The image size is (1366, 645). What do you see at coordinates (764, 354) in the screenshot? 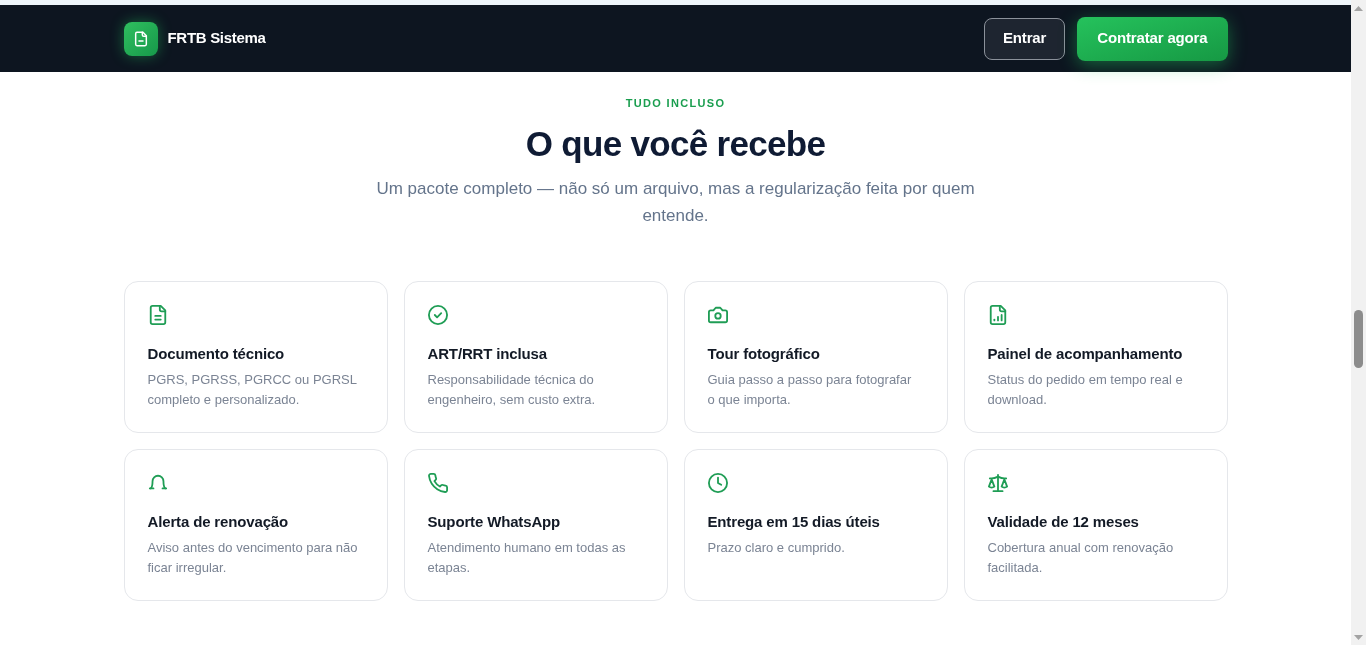
I see `feature-title: Tour fotográfico` at bounding box center [764, 354].